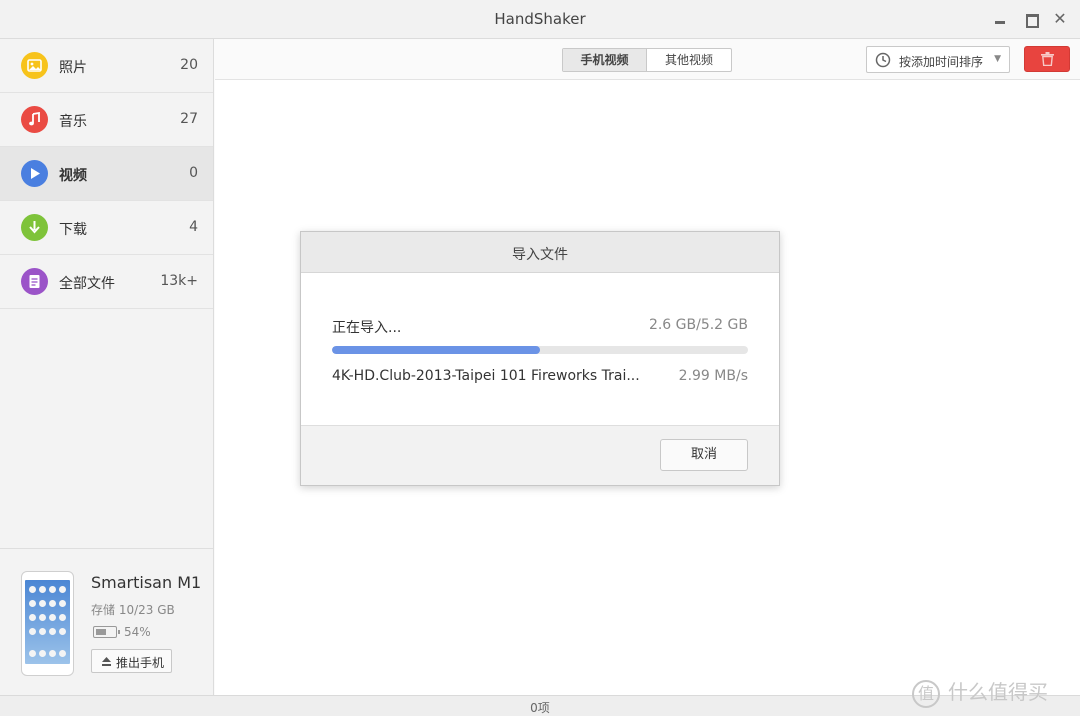 The height and width of the screenshot is (716, 1080). Describe the element at coordinates (34, 173) in the screenshot. I see `play-icon` at that location.